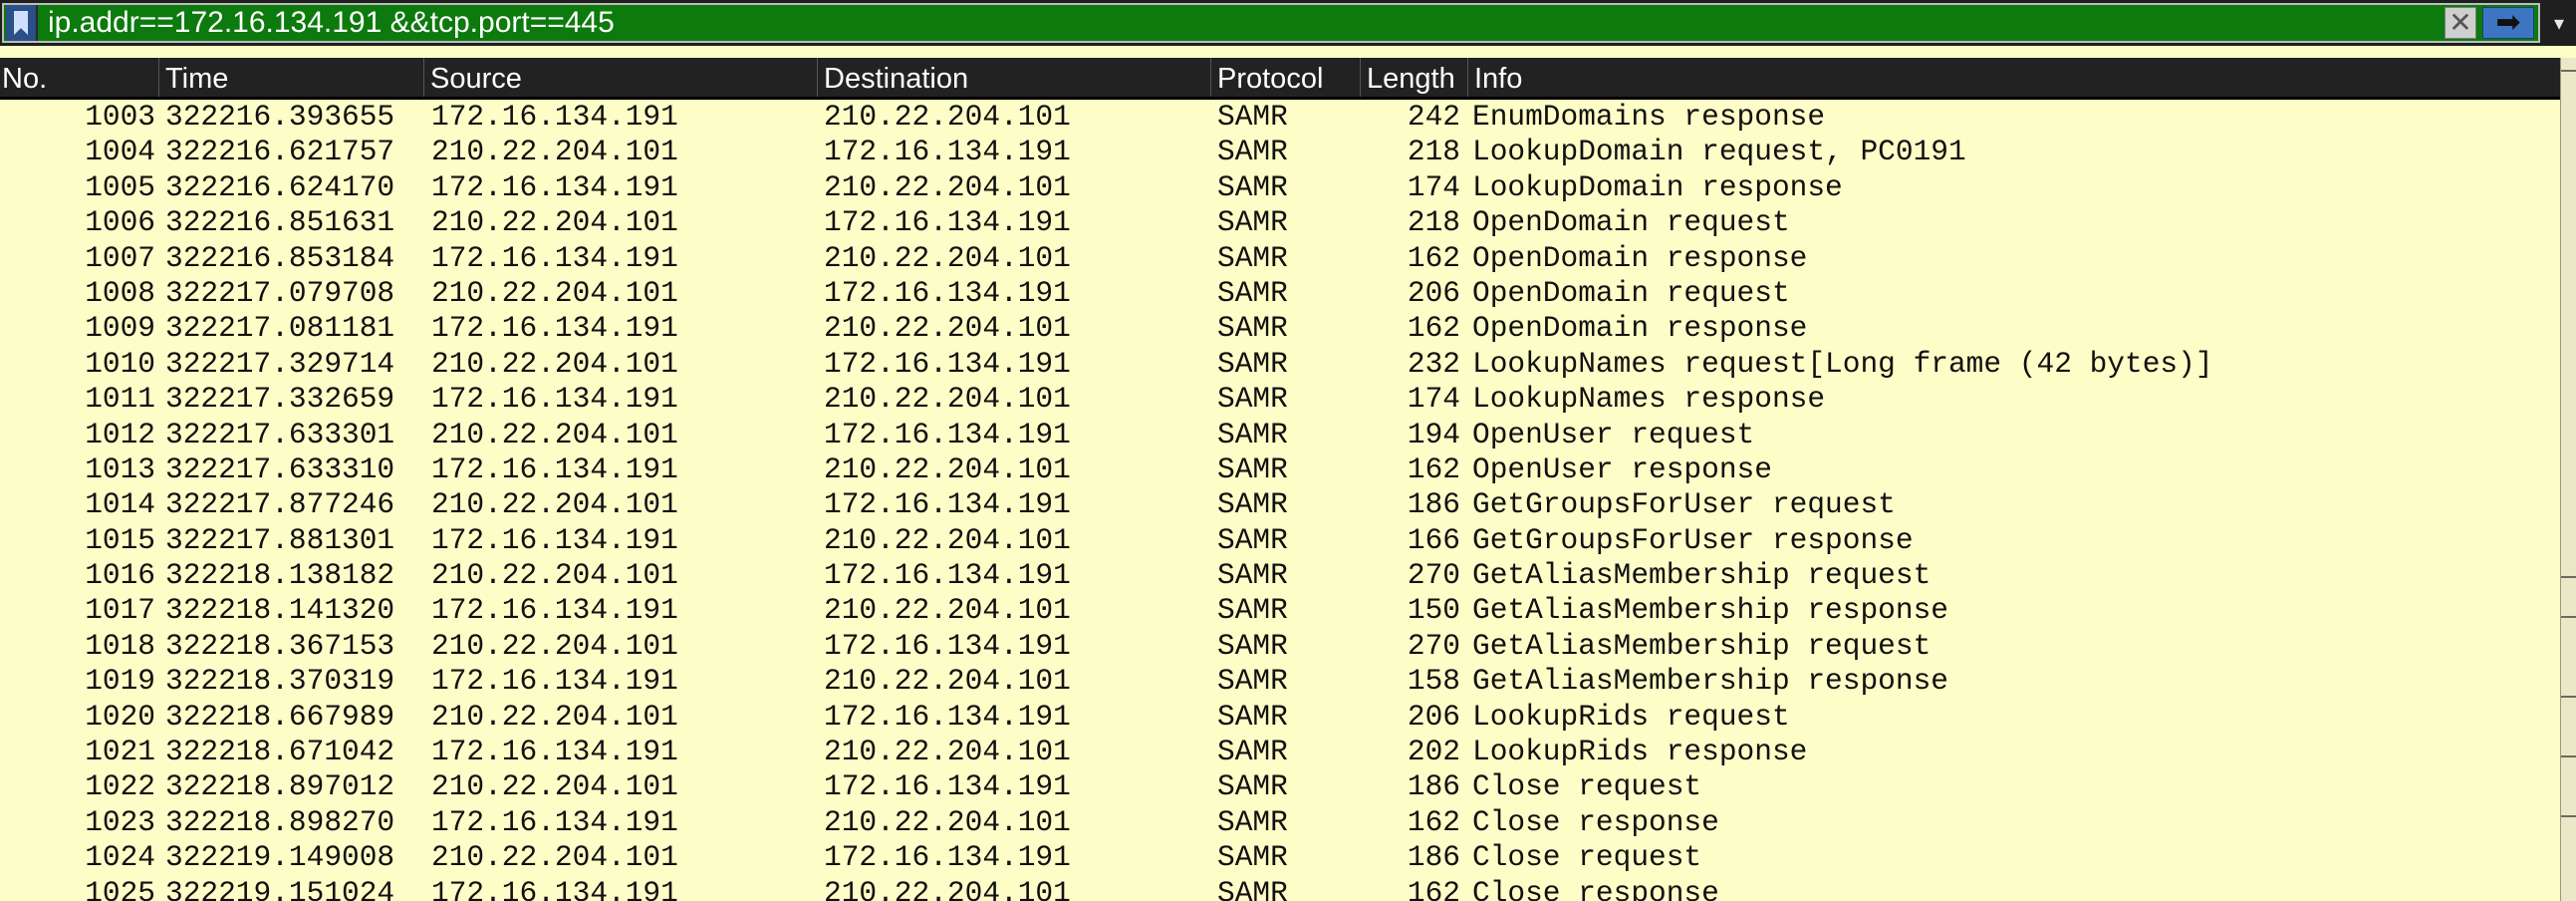 The image size is (2576, 901). What do you see at coordinates (1433, 858) in the screenshot?
I see `packet-length: 186` at bounding box center [1433, 858].